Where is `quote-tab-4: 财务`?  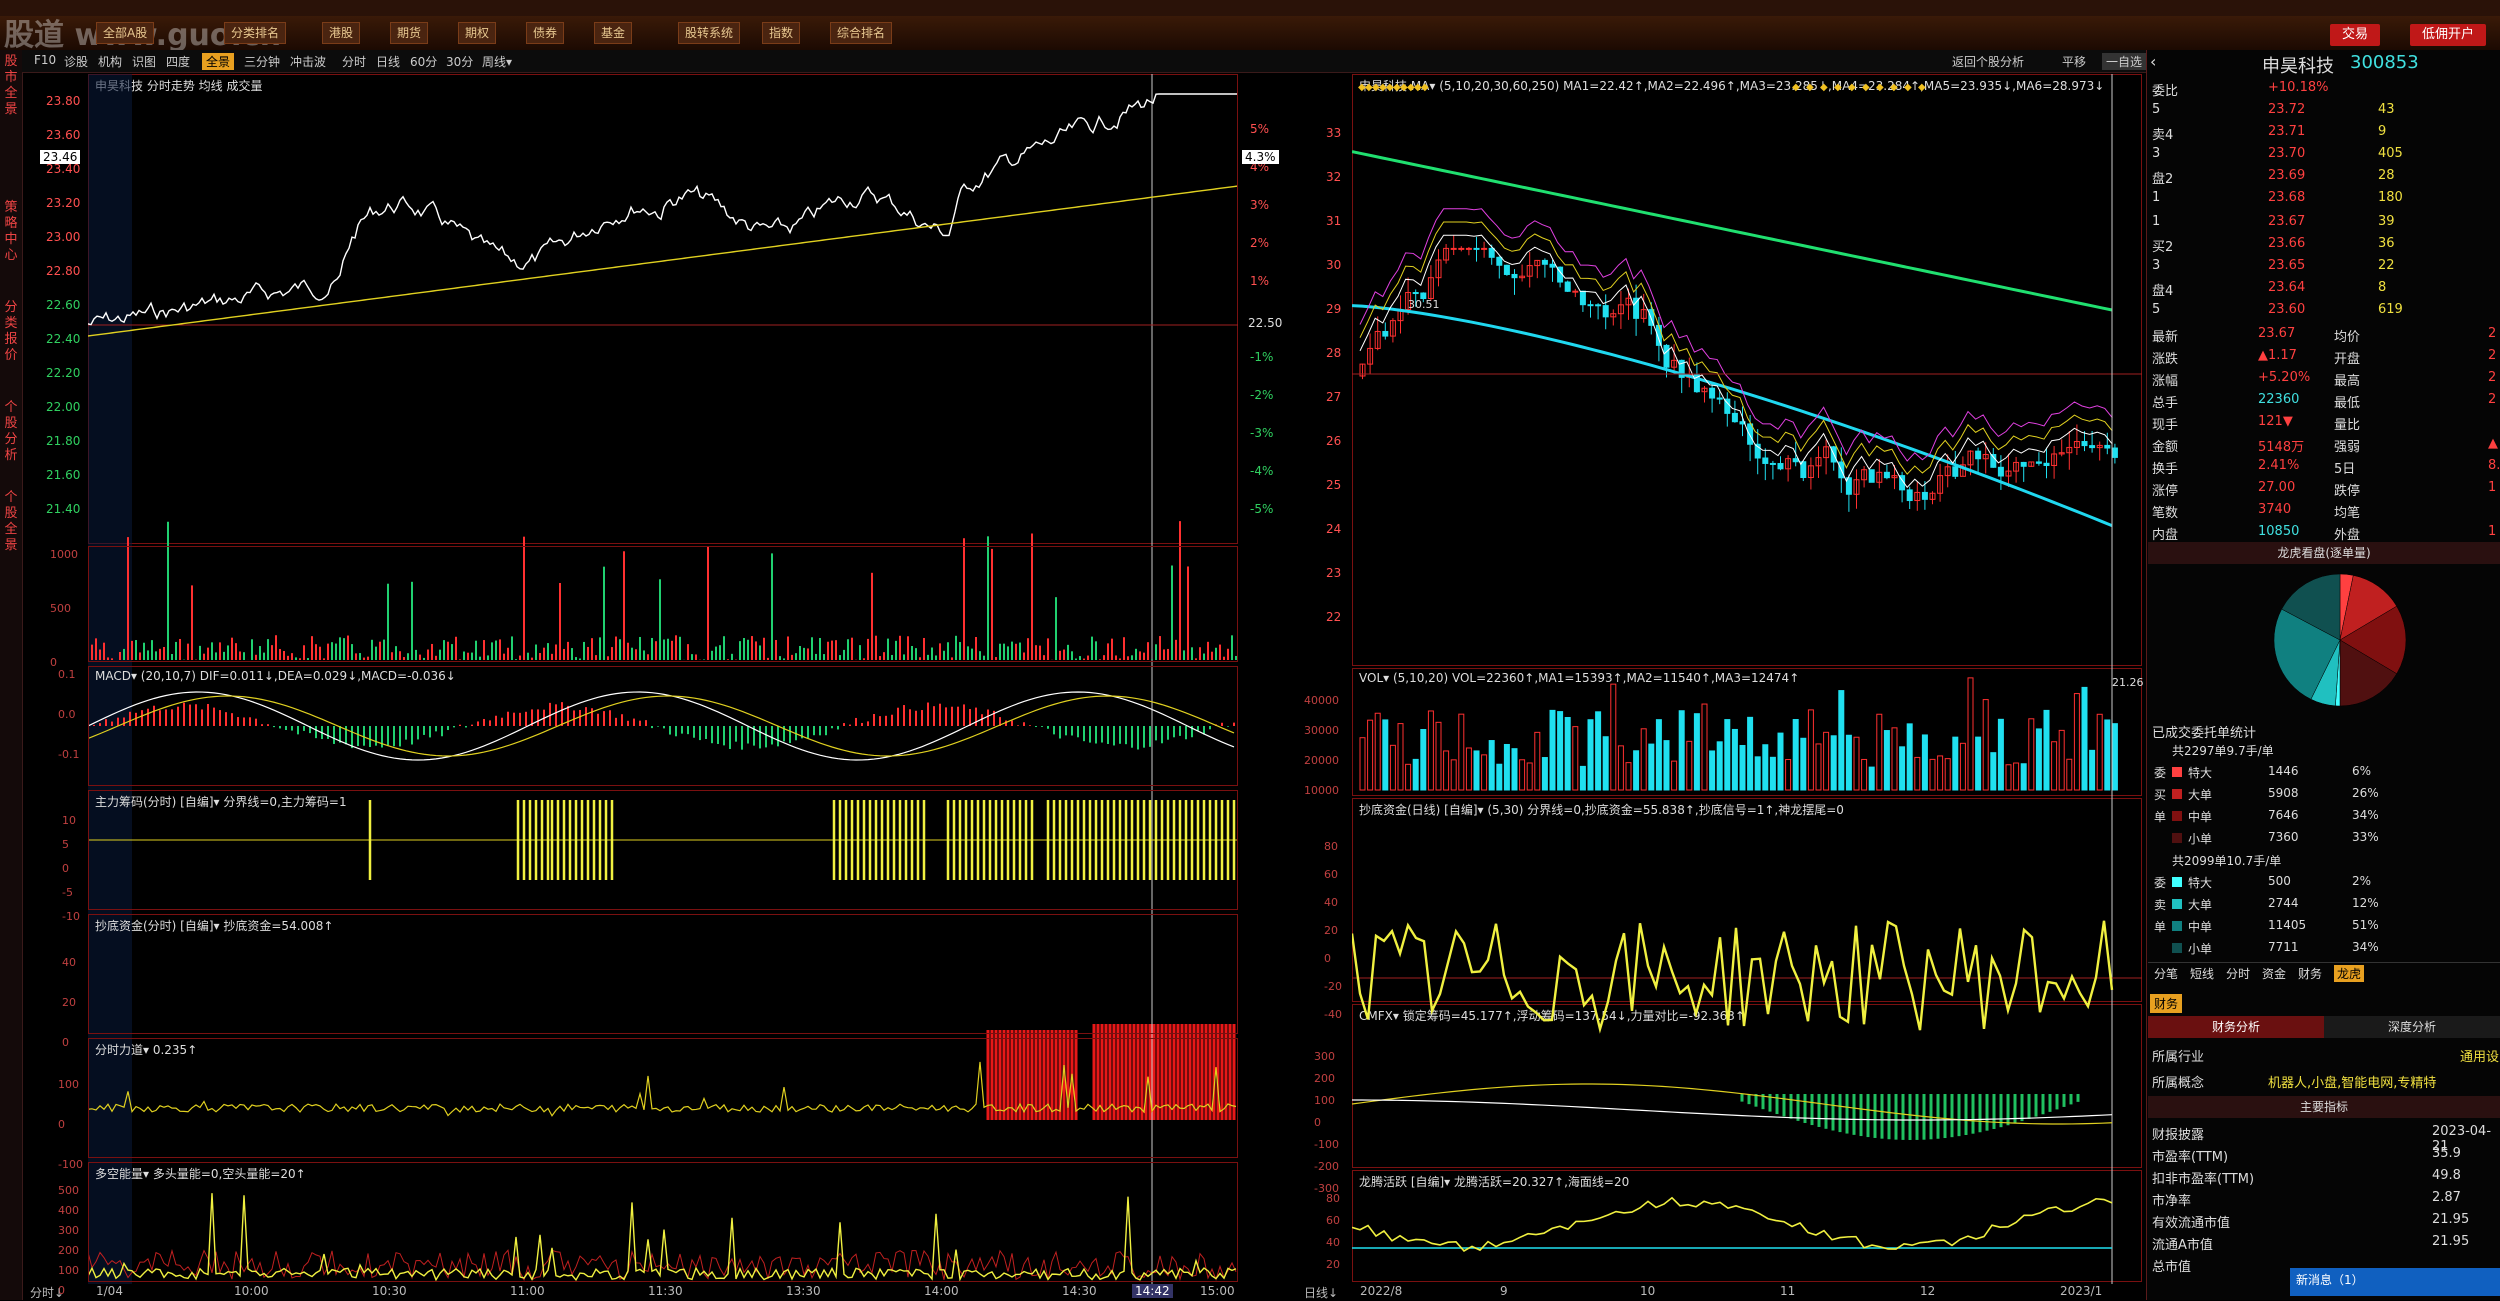 quote-tab-4: 财务 is located at coordinates (2310, 973).